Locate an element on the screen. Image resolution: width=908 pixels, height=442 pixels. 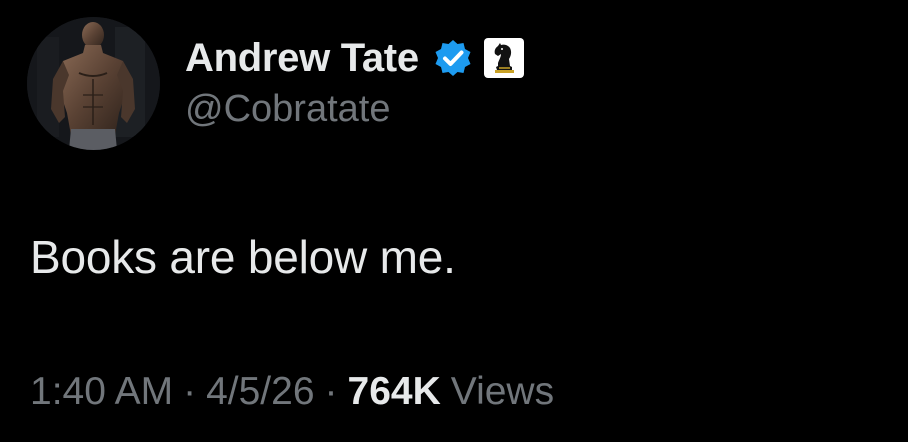
tweet-text: Books are below me. is located at coordinates (243, 257).